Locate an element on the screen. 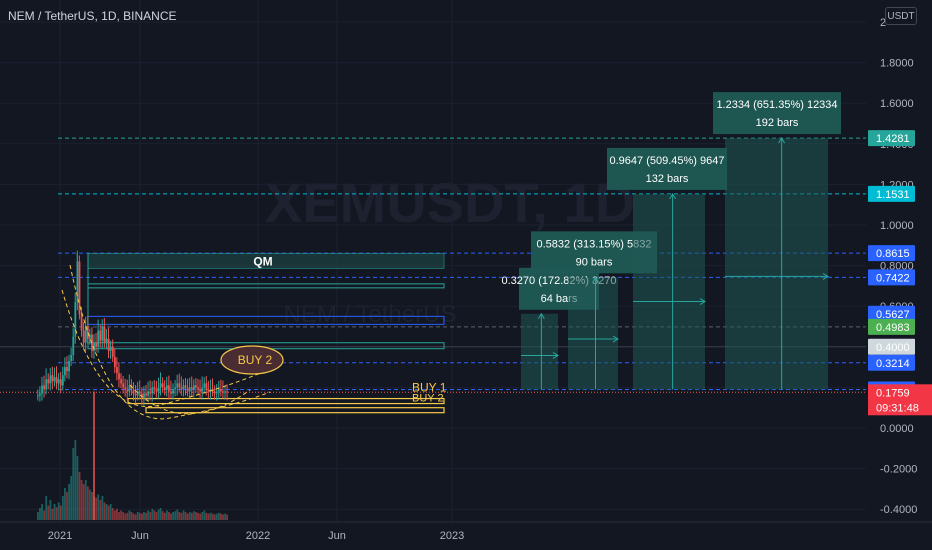  price-tag-label: 0.3214 is located at coordinates (893, 364).